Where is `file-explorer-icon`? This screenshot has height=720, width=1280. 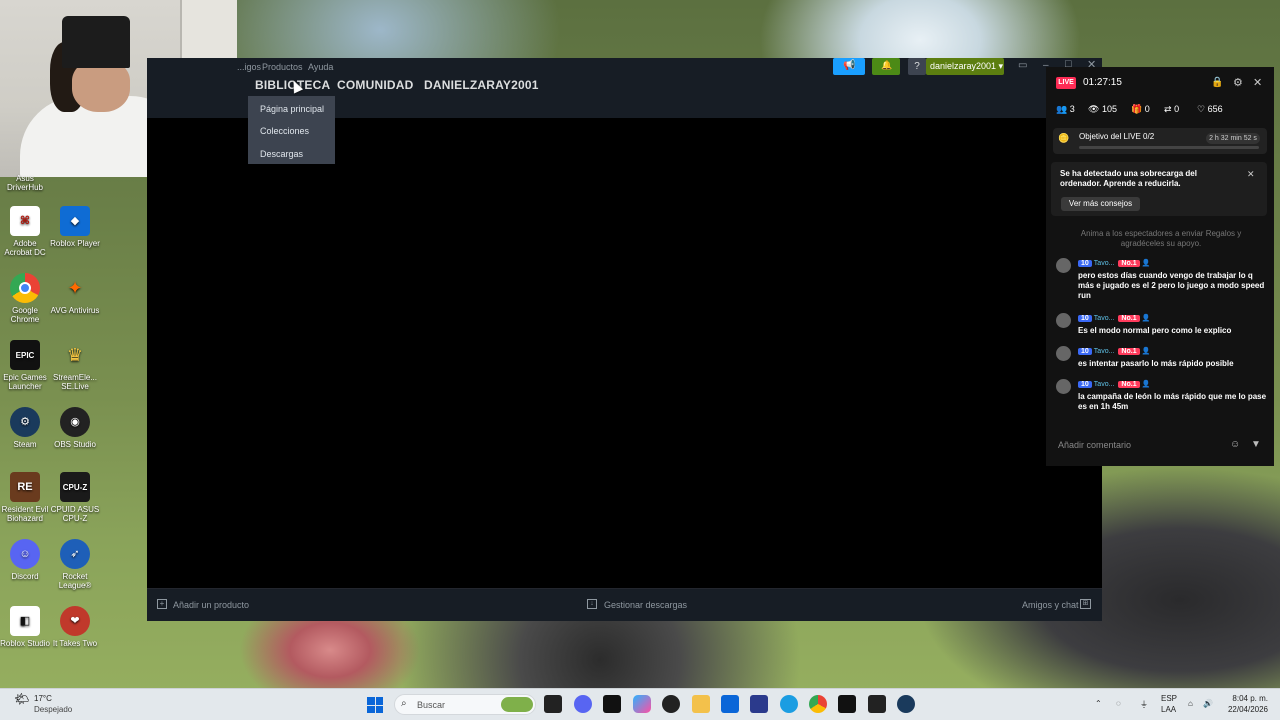
file-explorer-icon is located at coordinates (701, 704).